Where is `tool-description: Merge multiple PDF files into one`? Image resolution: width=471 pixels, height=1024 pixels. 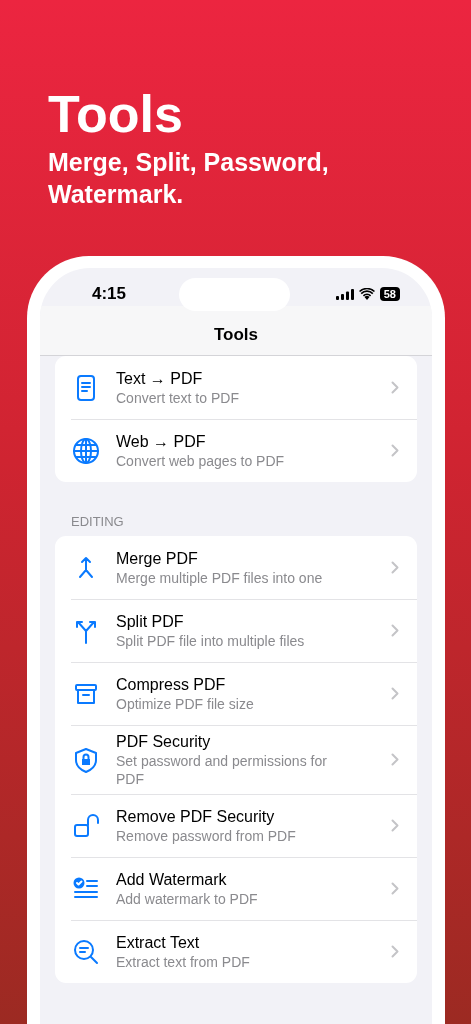 tool-description: Merge multiple PDF files into one is located at coordinates (220, 578).